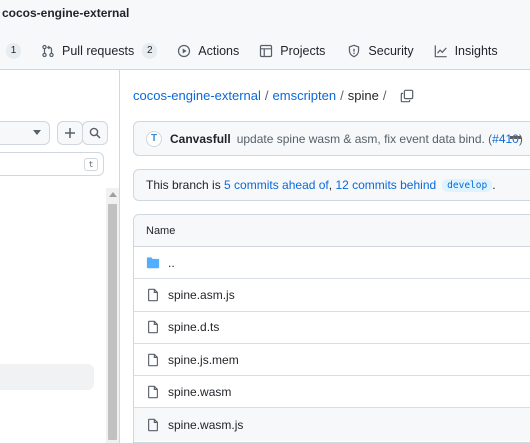  What do you see at coordinates (332, 295) in the screenshot?
I see `table-row: spine.asm.js` at bounding box center [332, 295].